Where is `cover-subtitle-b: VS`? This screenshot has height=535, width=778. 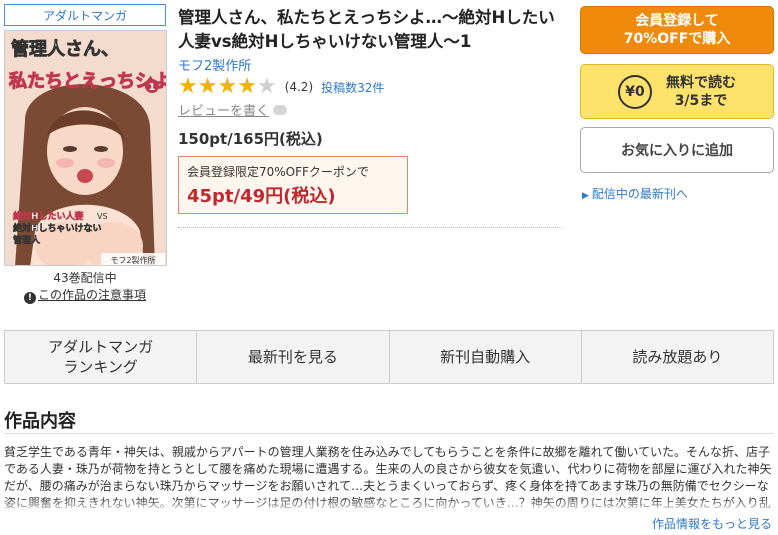 cover-subtitle-b: VS is located at coordinates (102, 216).